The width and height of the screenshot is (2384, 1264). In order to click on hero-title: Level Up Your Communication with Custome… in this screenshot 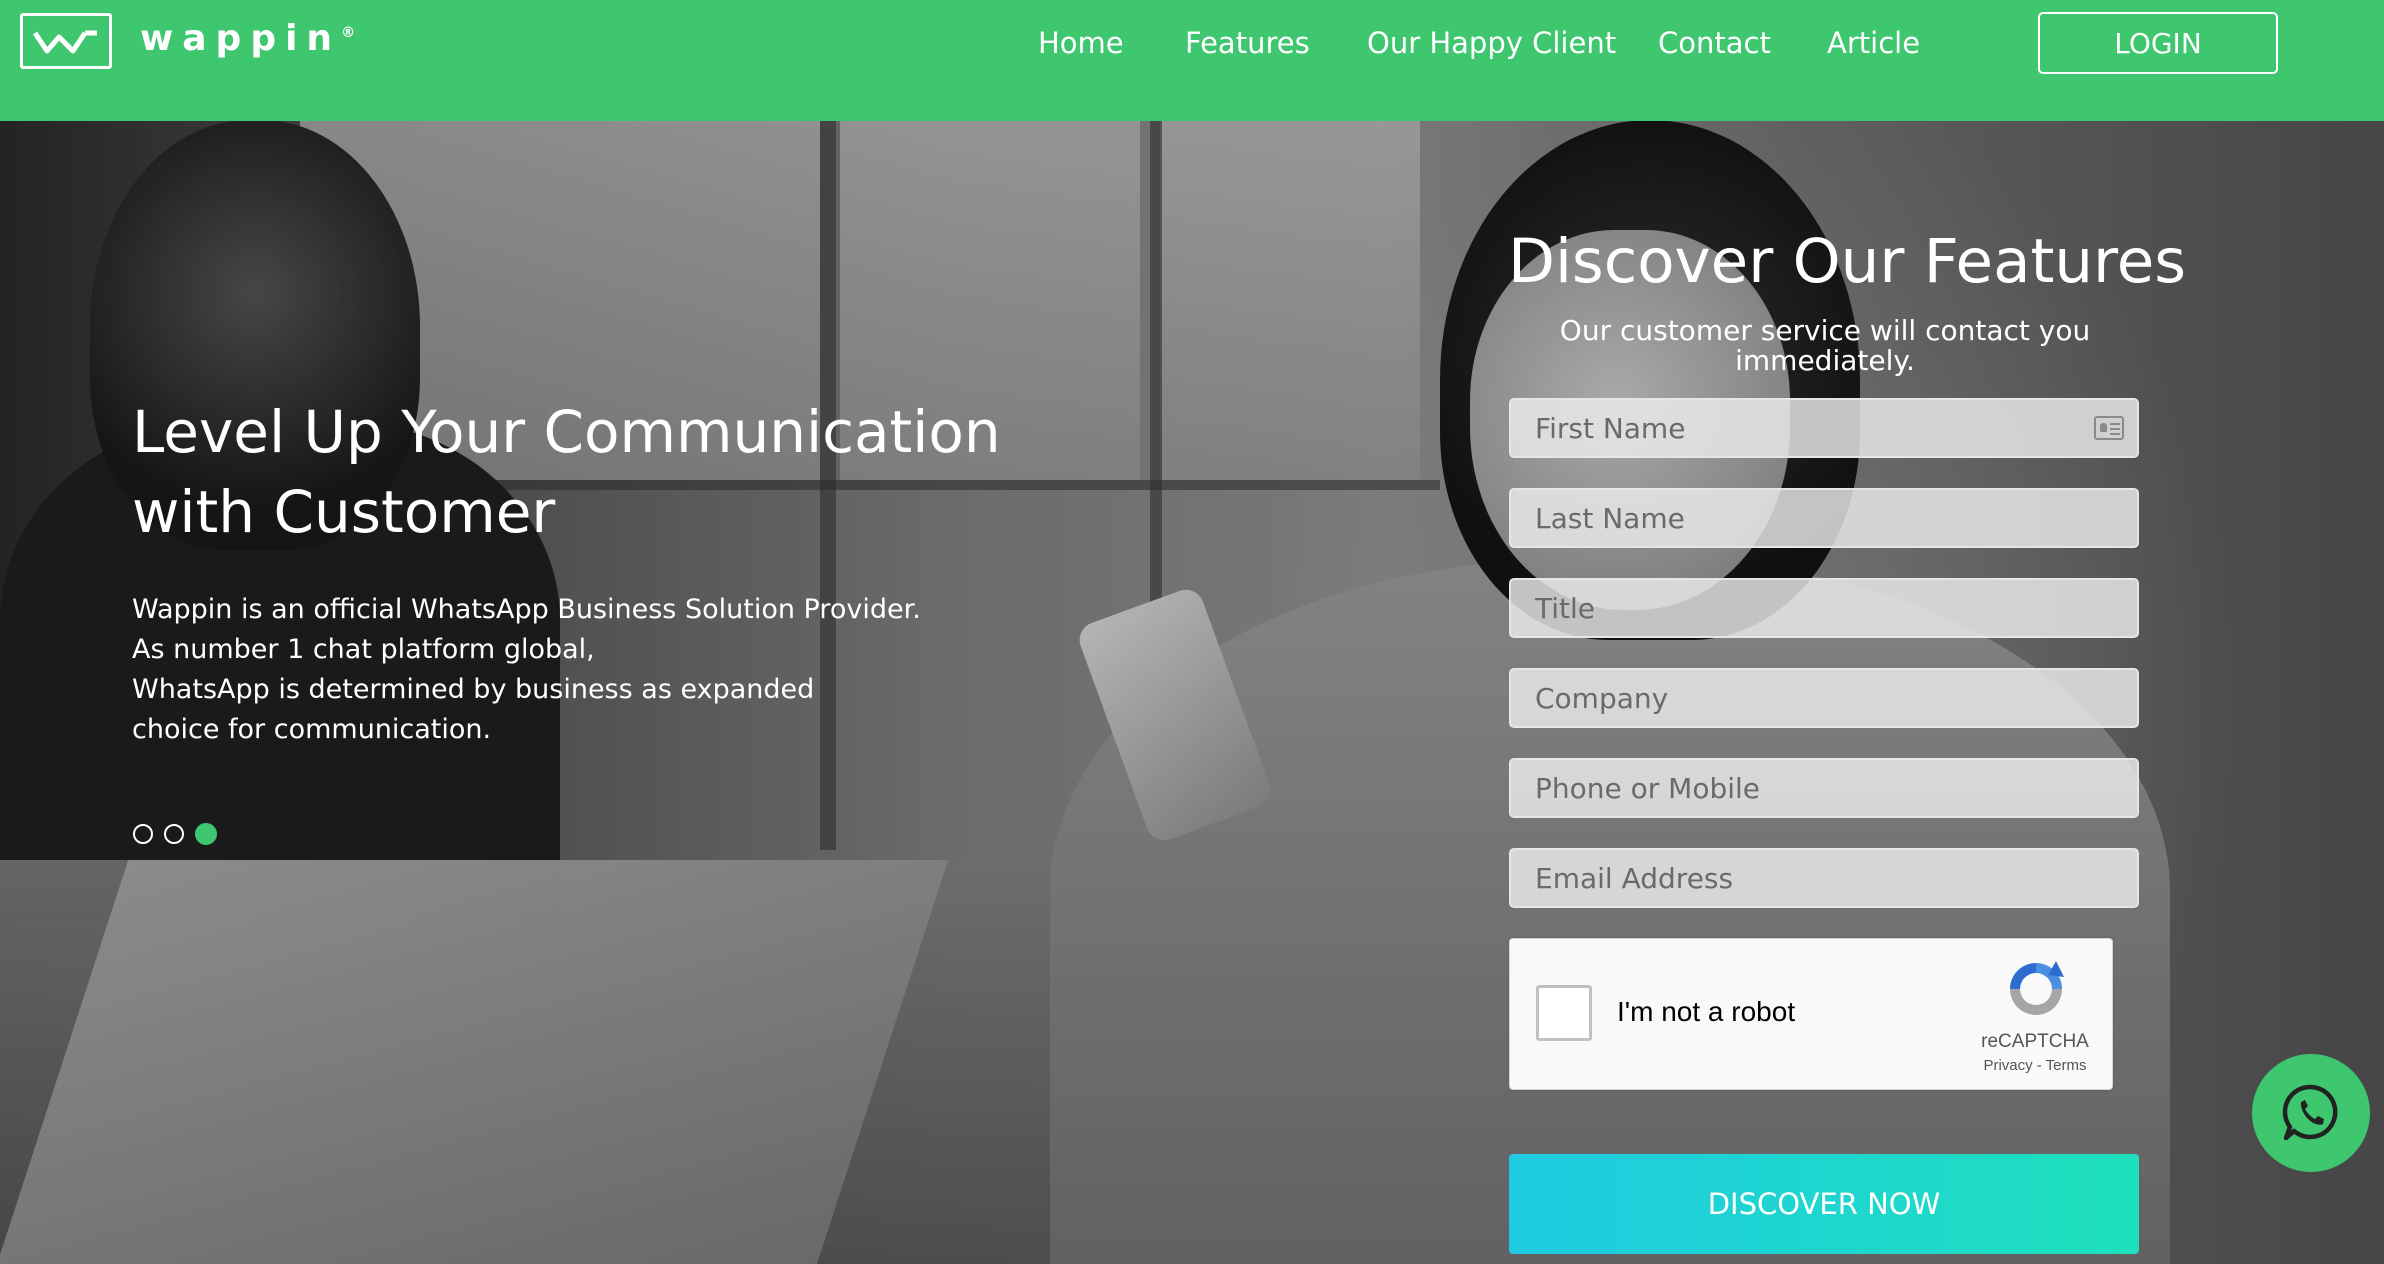, I will do `click(566, 472)`.